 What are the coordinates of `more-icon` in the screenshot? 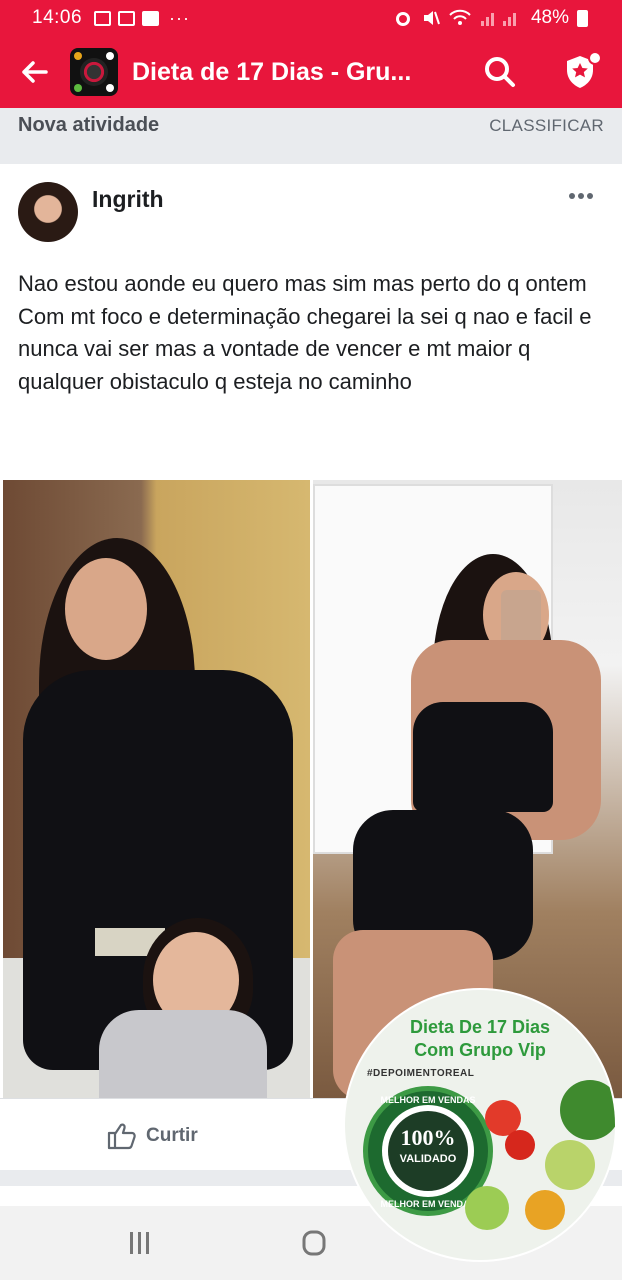 It's located at (581, 196).